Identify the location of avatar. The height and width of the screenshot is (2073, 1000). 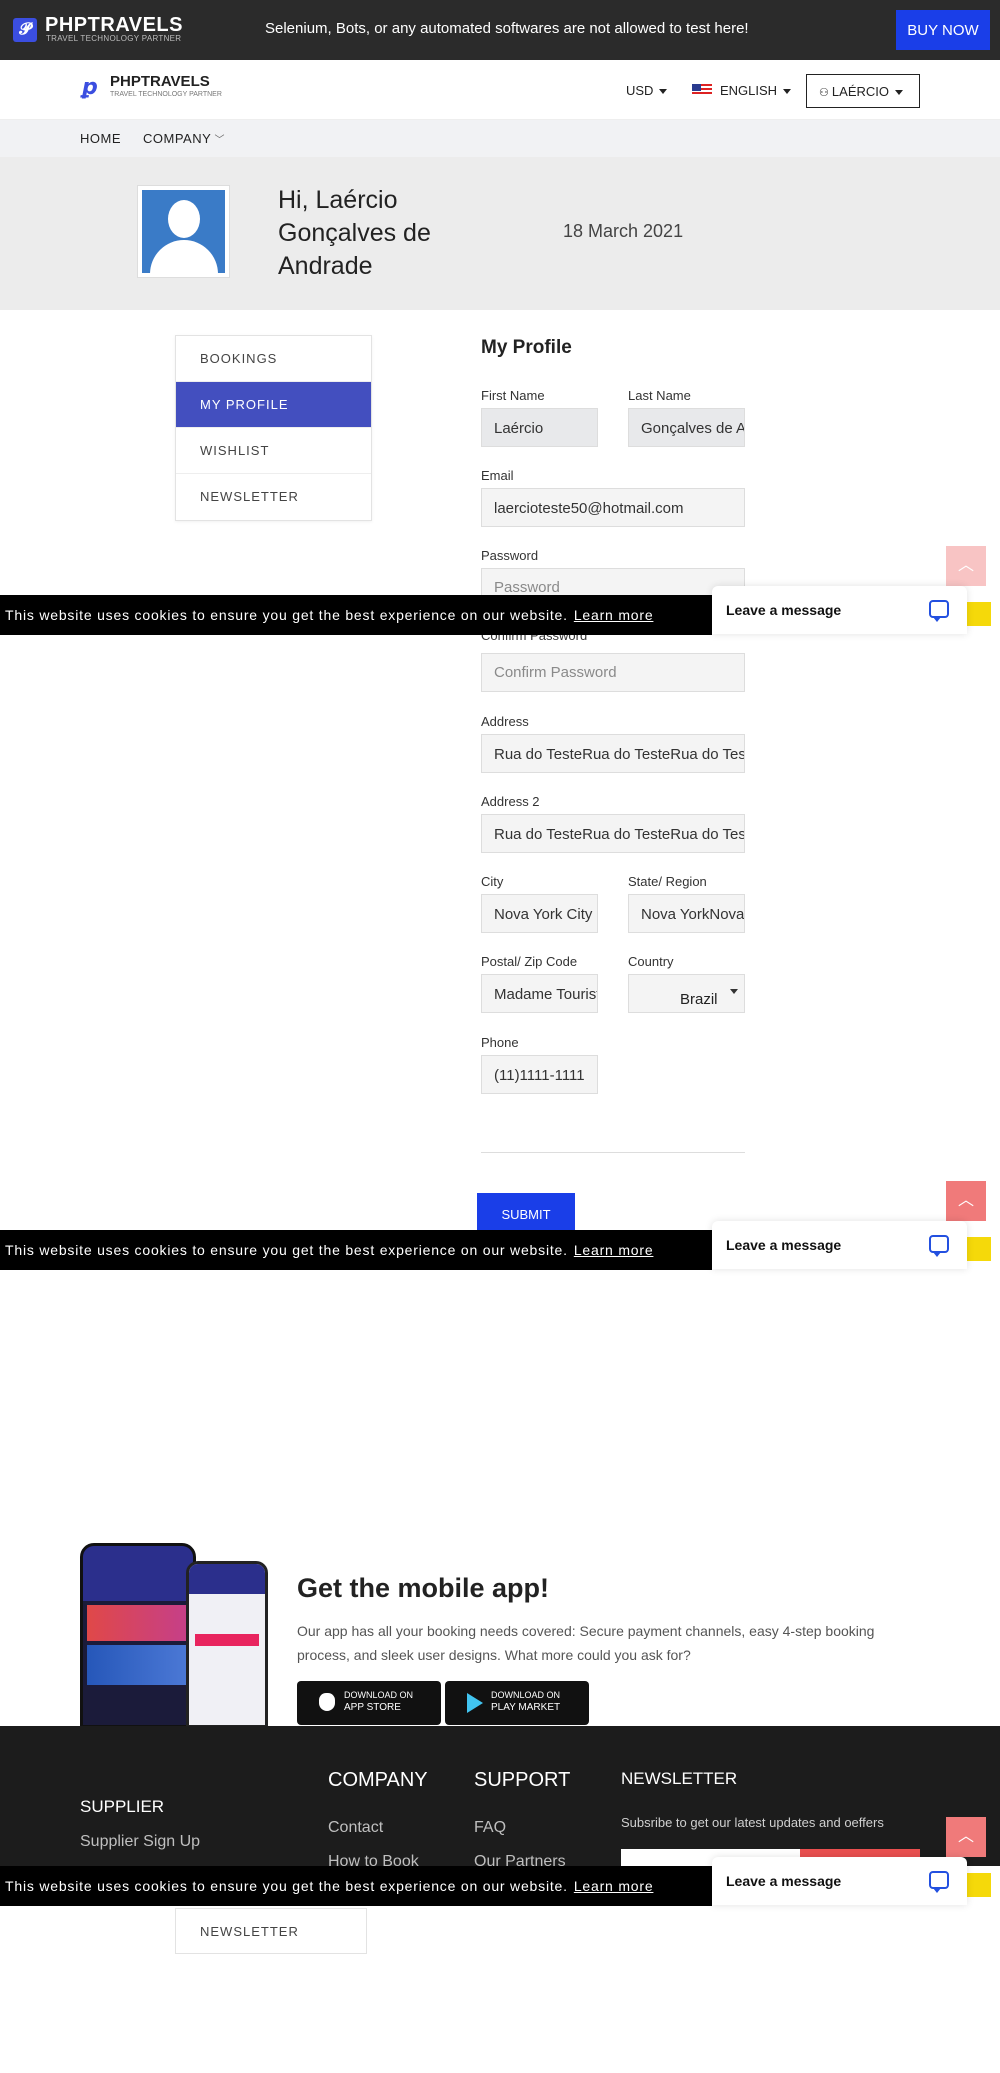
(183, 231).